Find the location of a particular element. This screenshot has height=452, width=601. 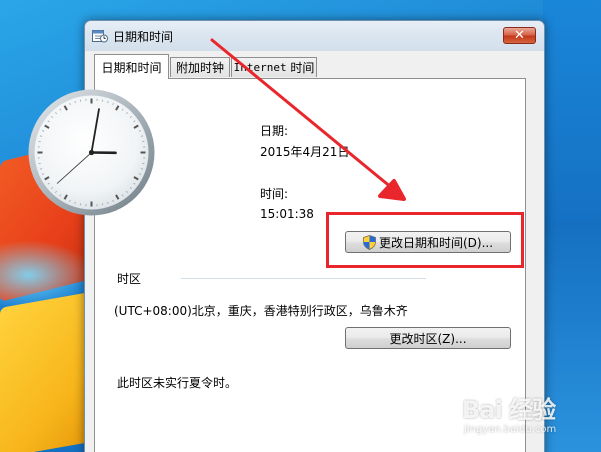

tab-internet-time: Internet 时间 is located at coordinates (274, 67).